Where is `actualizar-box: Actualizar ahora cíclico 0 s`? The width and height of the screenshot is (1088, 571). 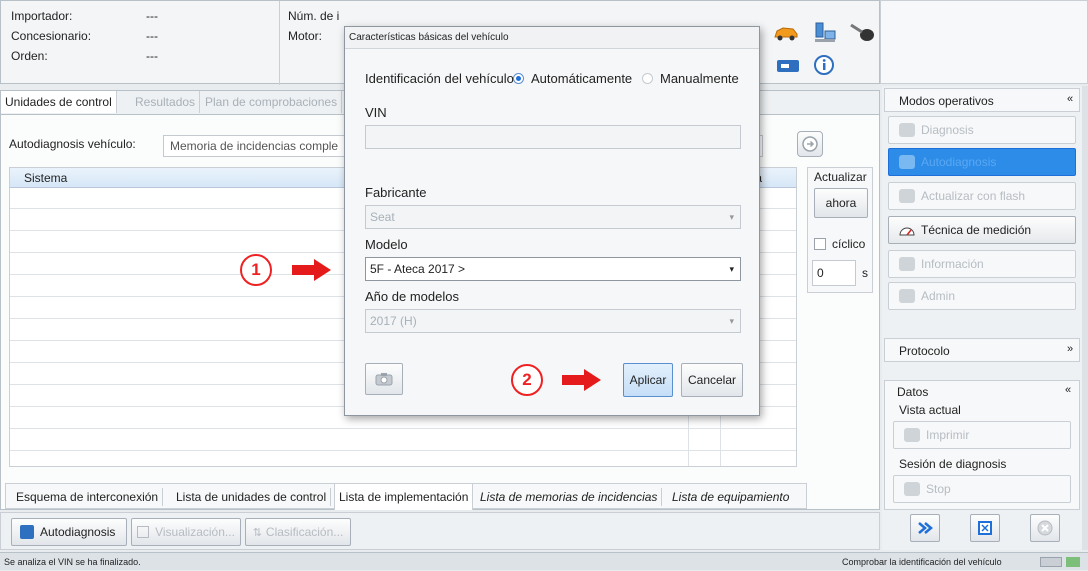
actualizar-box: Actualizar ahora cíclico 0 s is located at coordinates (840, 230).